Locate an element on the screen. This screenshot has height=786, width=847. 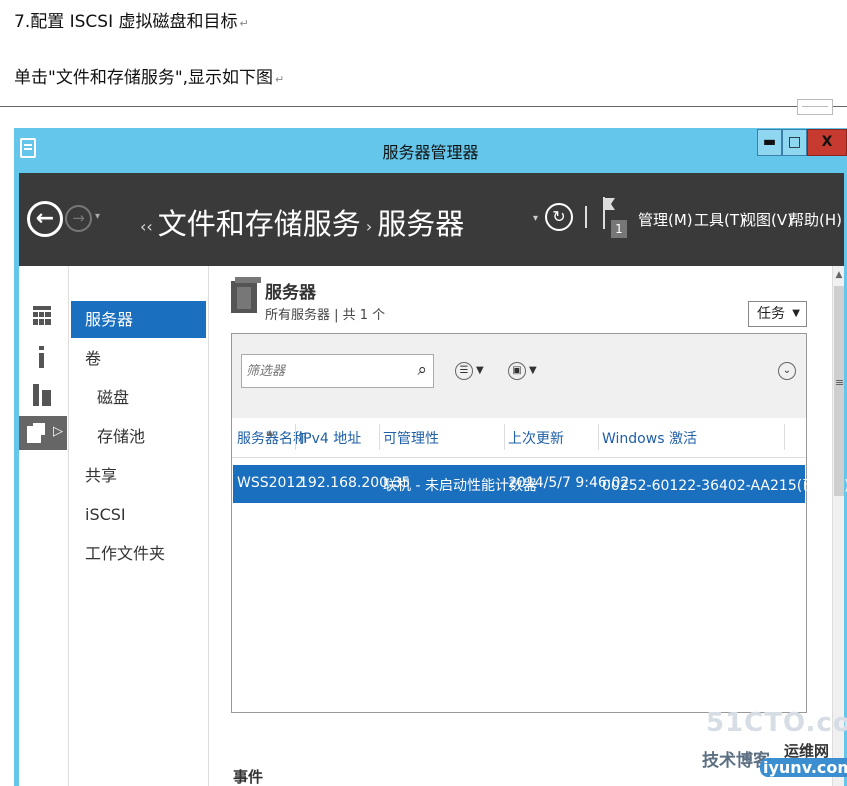
sidebar-item-iscsi: iSCSI is located at coordinates (138, 514).